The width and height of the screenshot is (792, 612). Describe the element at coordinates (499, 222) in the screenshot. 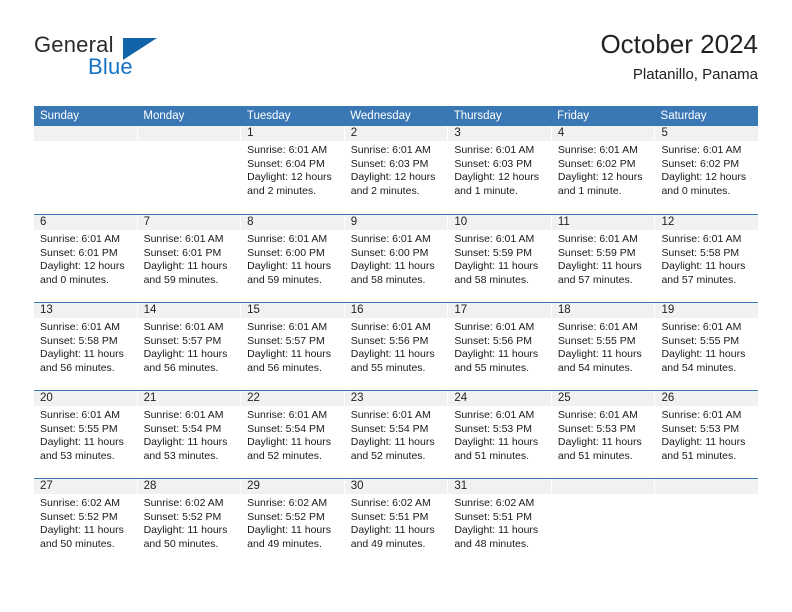

I see `day-number: 10` at that location.